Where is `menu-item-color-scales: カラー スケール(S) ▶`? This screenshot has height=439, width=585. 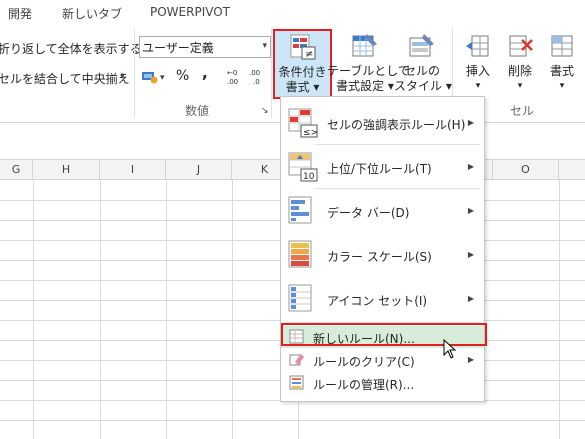
menu-item-color-scales: カラー スケール(S) ▶ is located at coordinates (382, 255).